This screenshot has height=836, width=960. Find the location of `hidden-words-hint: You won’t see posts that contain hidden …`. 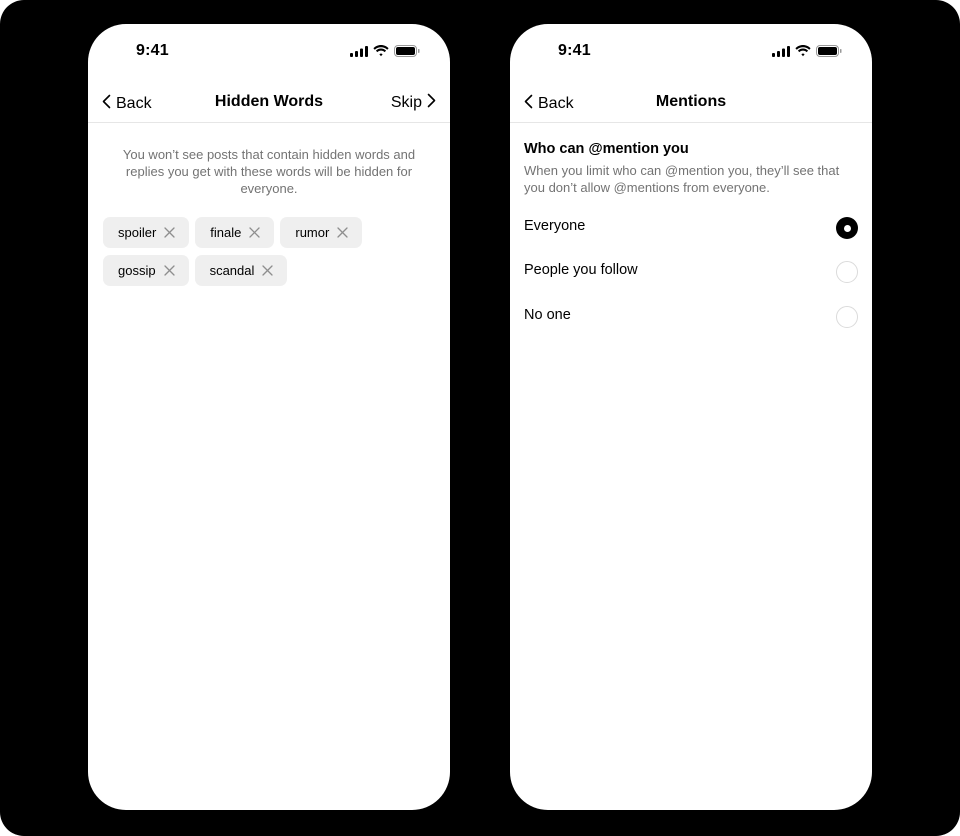

hidden-words-hint: You won’t see posts that contain hidden … is located at coordinates (269, 171).